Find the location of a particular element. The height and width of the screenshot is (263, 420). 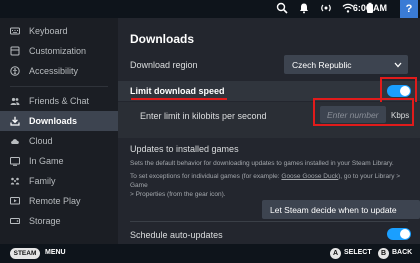

keyboard-icon is located at coordinates (15, 31).